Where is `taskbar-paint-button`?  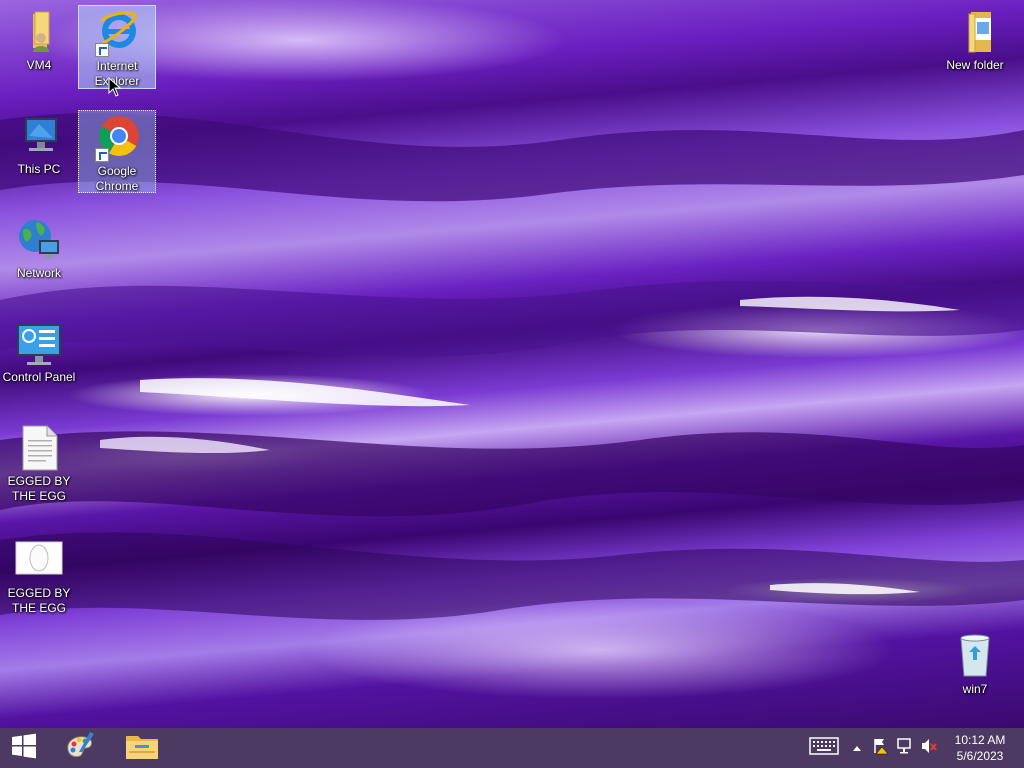
taskbar-paint-button is located at coordinates (80, 748).